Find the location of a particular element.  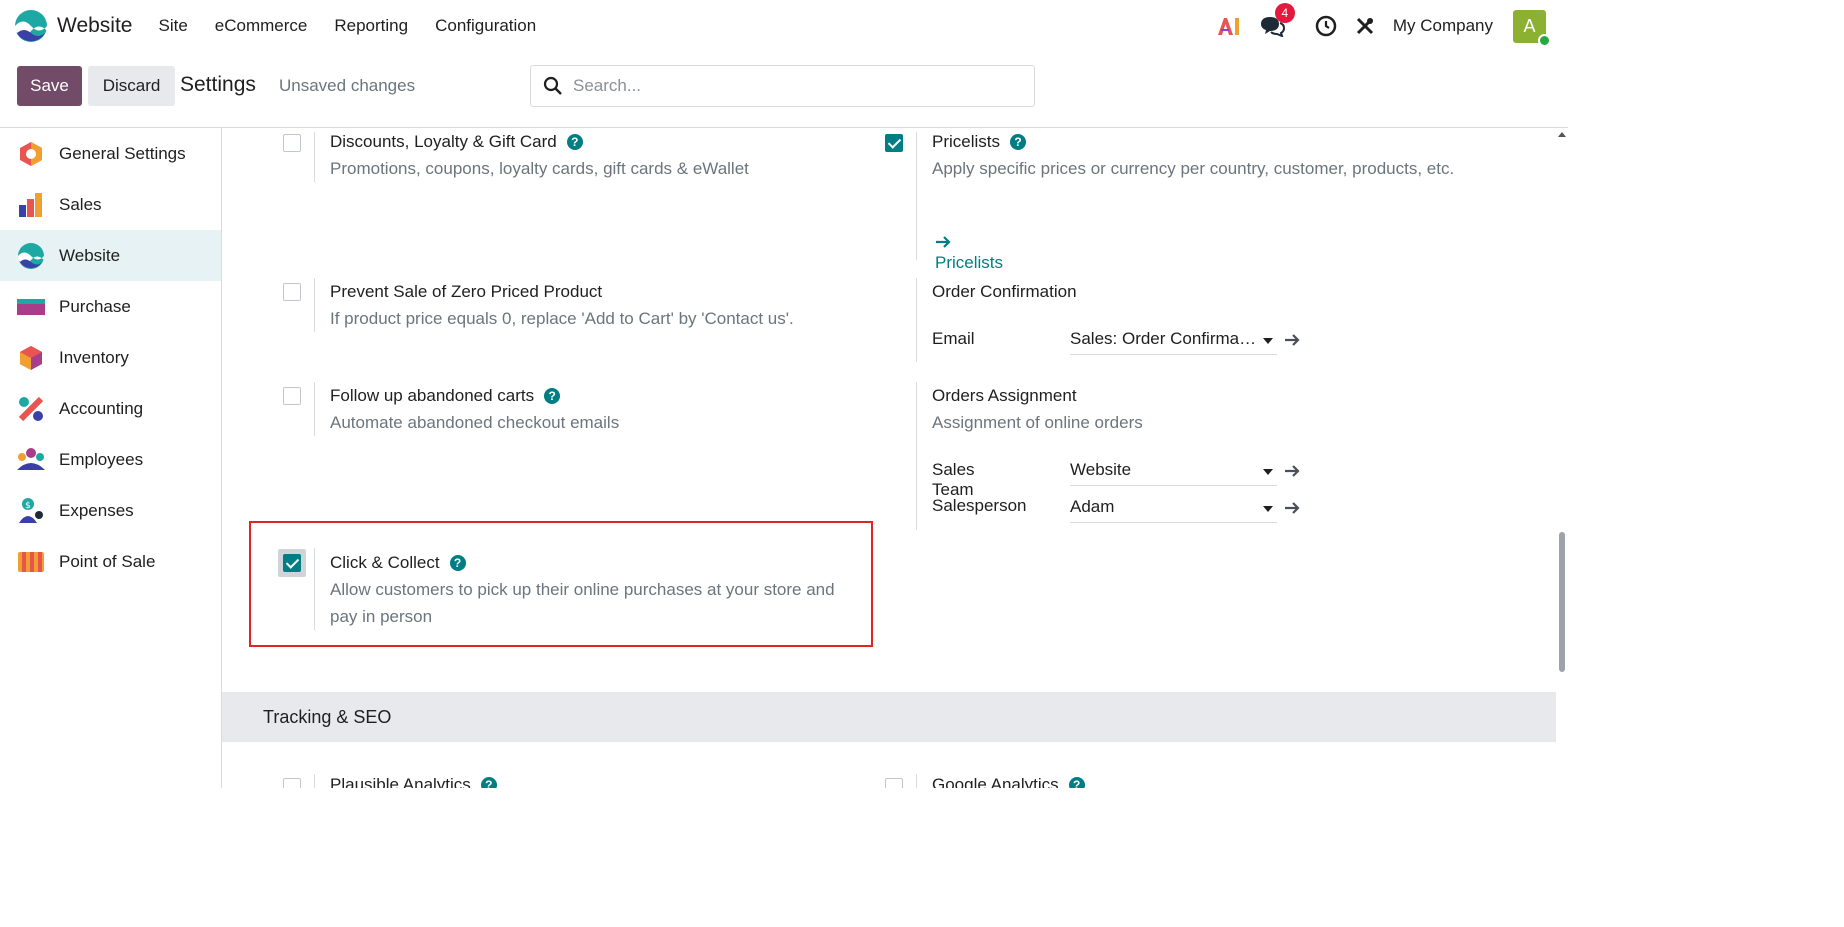

website-app-icon is located at coordinates (31, 26).